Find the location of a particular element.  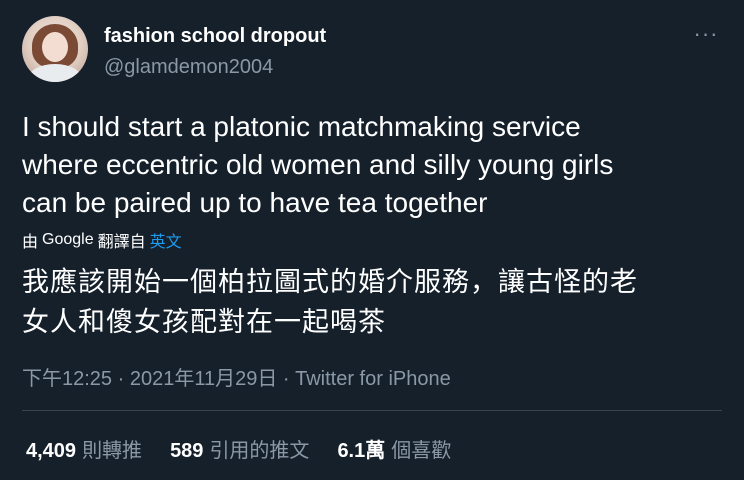

retweets-count: 4,409 is located at coordinates (51, 451).